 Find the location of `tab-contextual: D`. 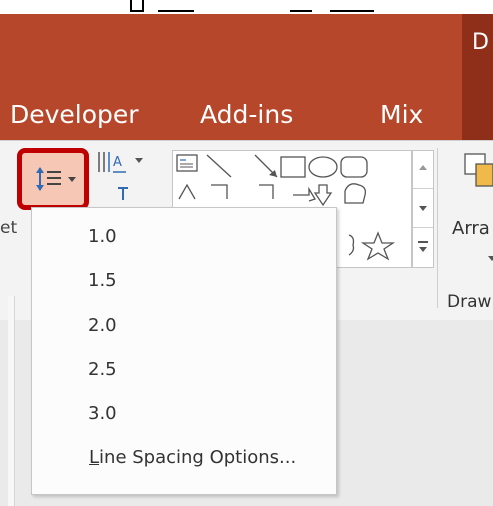

tab-contextual: D is located at coordinates (480, 42).